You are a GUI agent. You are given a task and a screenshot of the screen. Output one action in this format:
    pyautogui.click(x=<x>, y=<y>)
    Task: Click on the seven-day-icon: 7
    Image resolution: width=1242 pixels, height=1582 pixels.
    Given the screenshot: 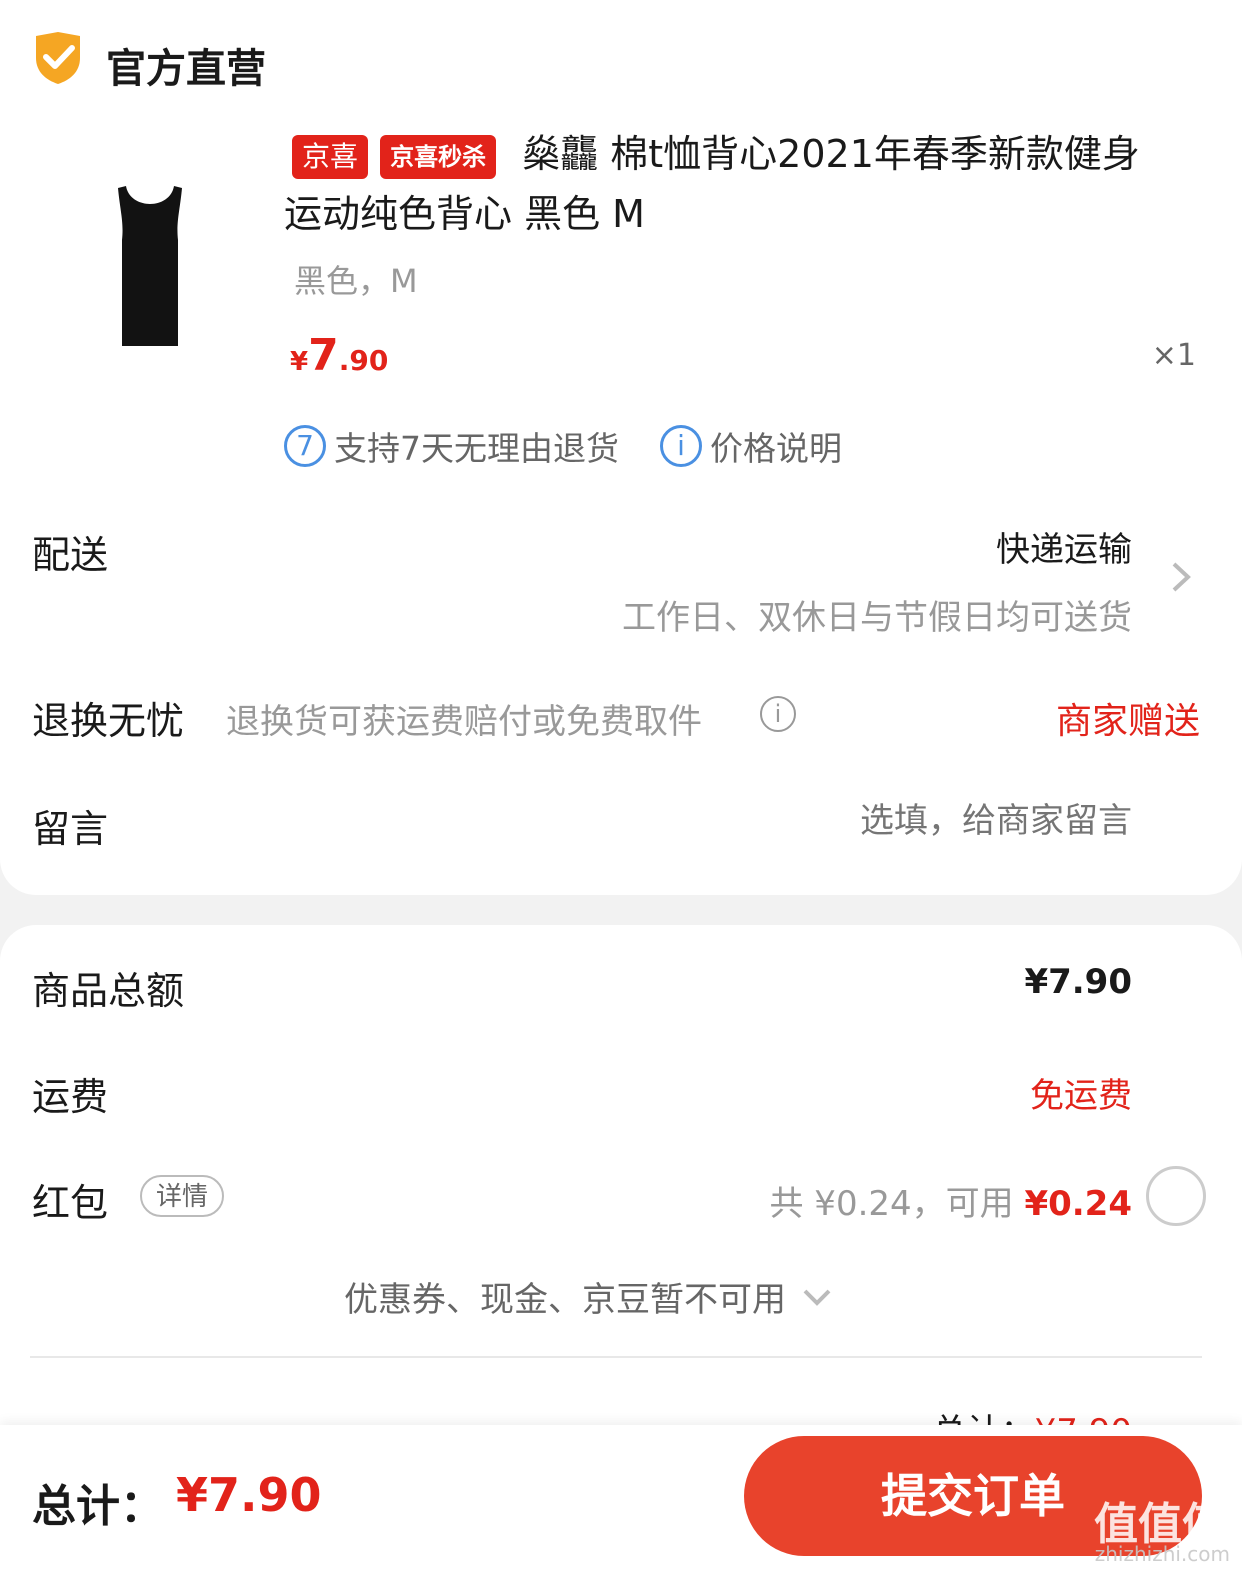 What is the action you would take?
    pyautogui.click(x=305, y=446)
    